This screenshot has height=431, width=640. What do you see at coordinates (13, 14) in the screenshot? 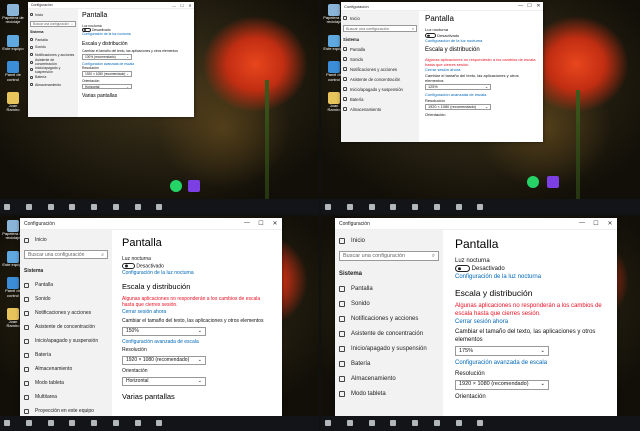
I see `desktop-icon-recycle: Papelera de reciclaje` at bounding box center [13, 14].